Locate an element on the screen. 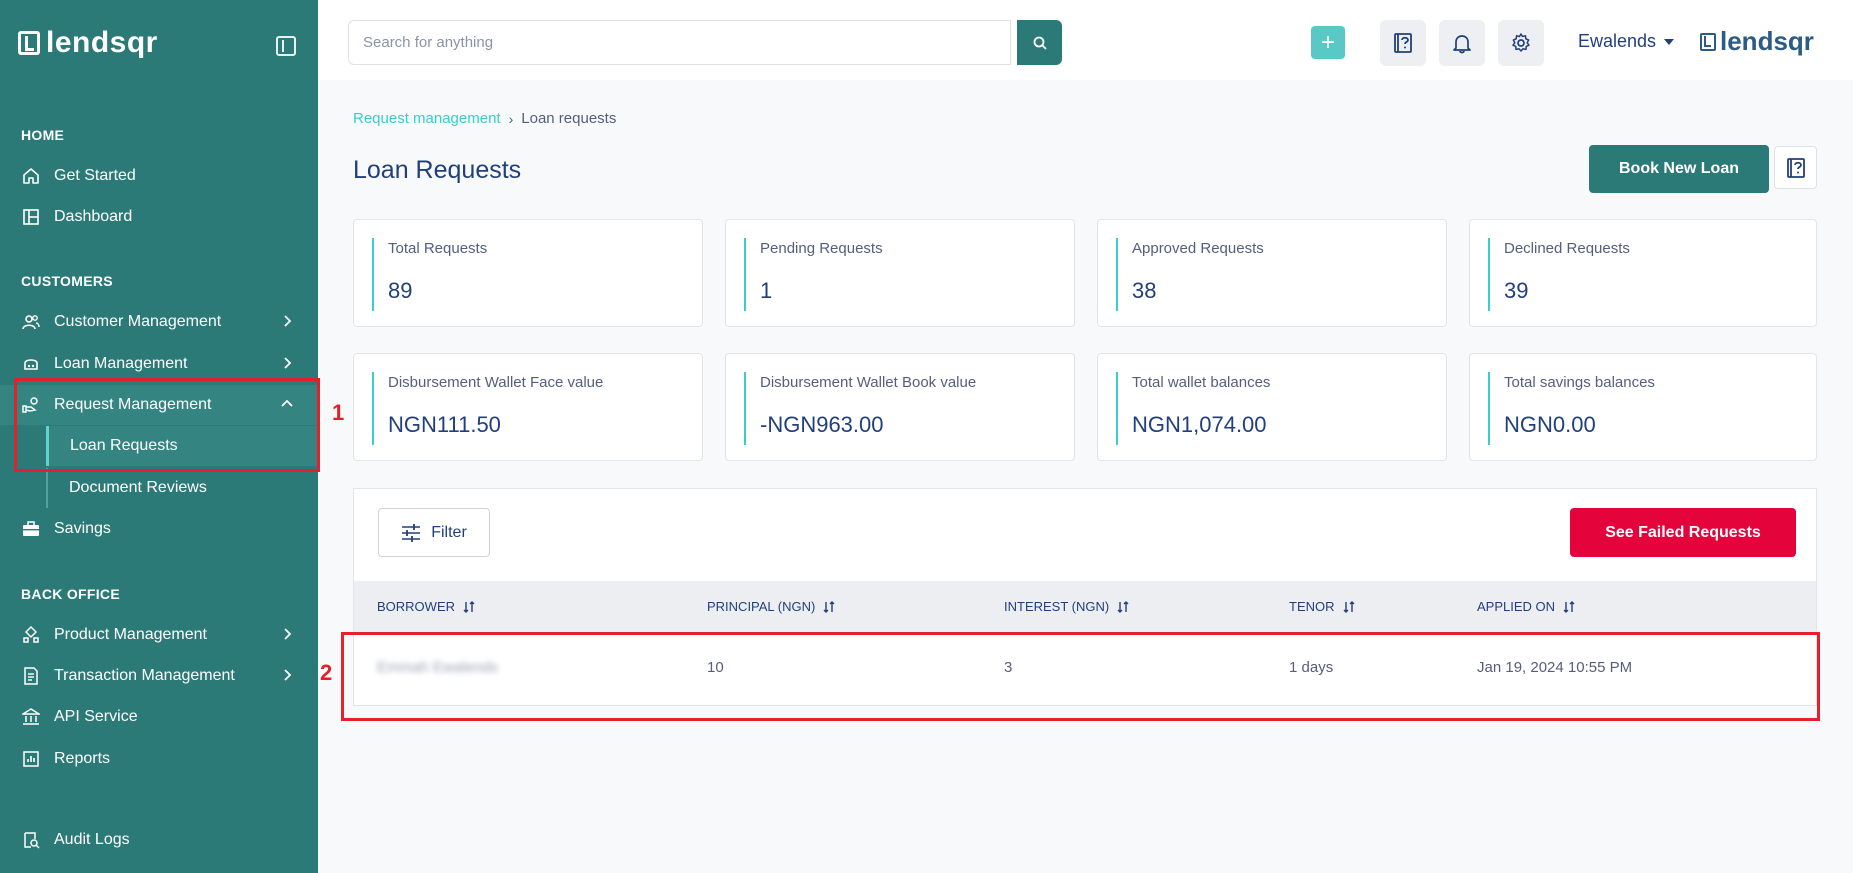 The height and width of the screenshot is (873, 1853). sliders-icon is located at coordinates (411, 532).